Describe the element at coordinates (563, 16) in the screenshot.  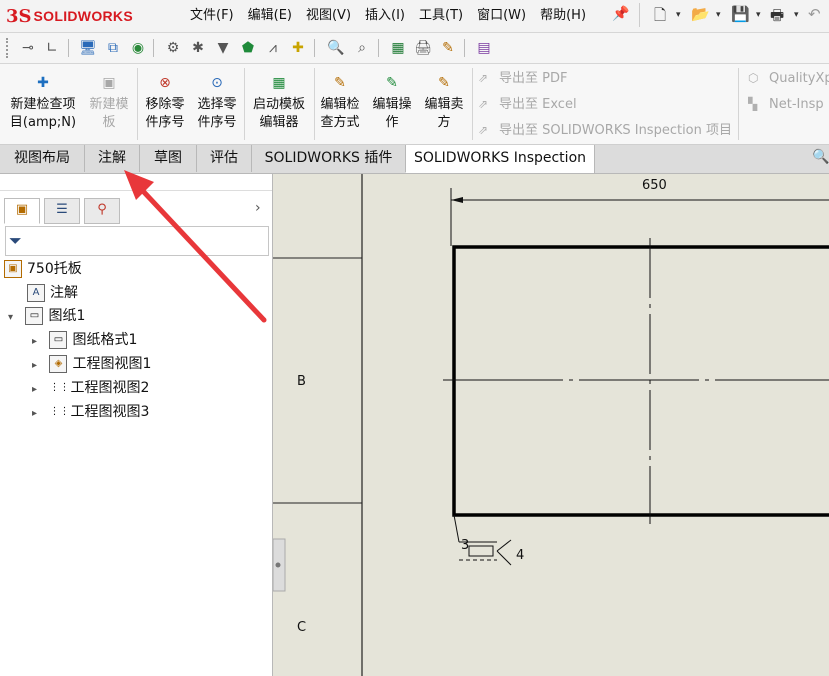
I see `menu-help: 帮助(H)` at that location.